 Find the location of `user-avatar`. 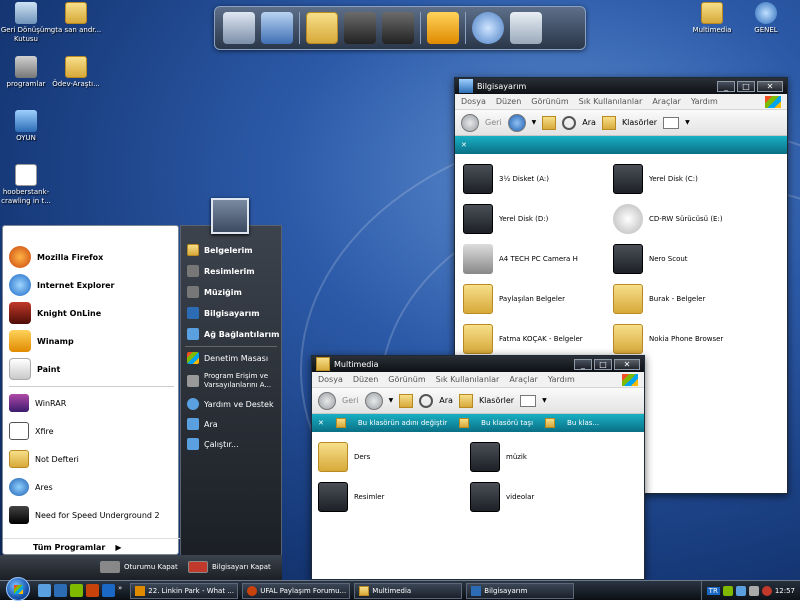

user-avatar is located at coordinates (230, 216).